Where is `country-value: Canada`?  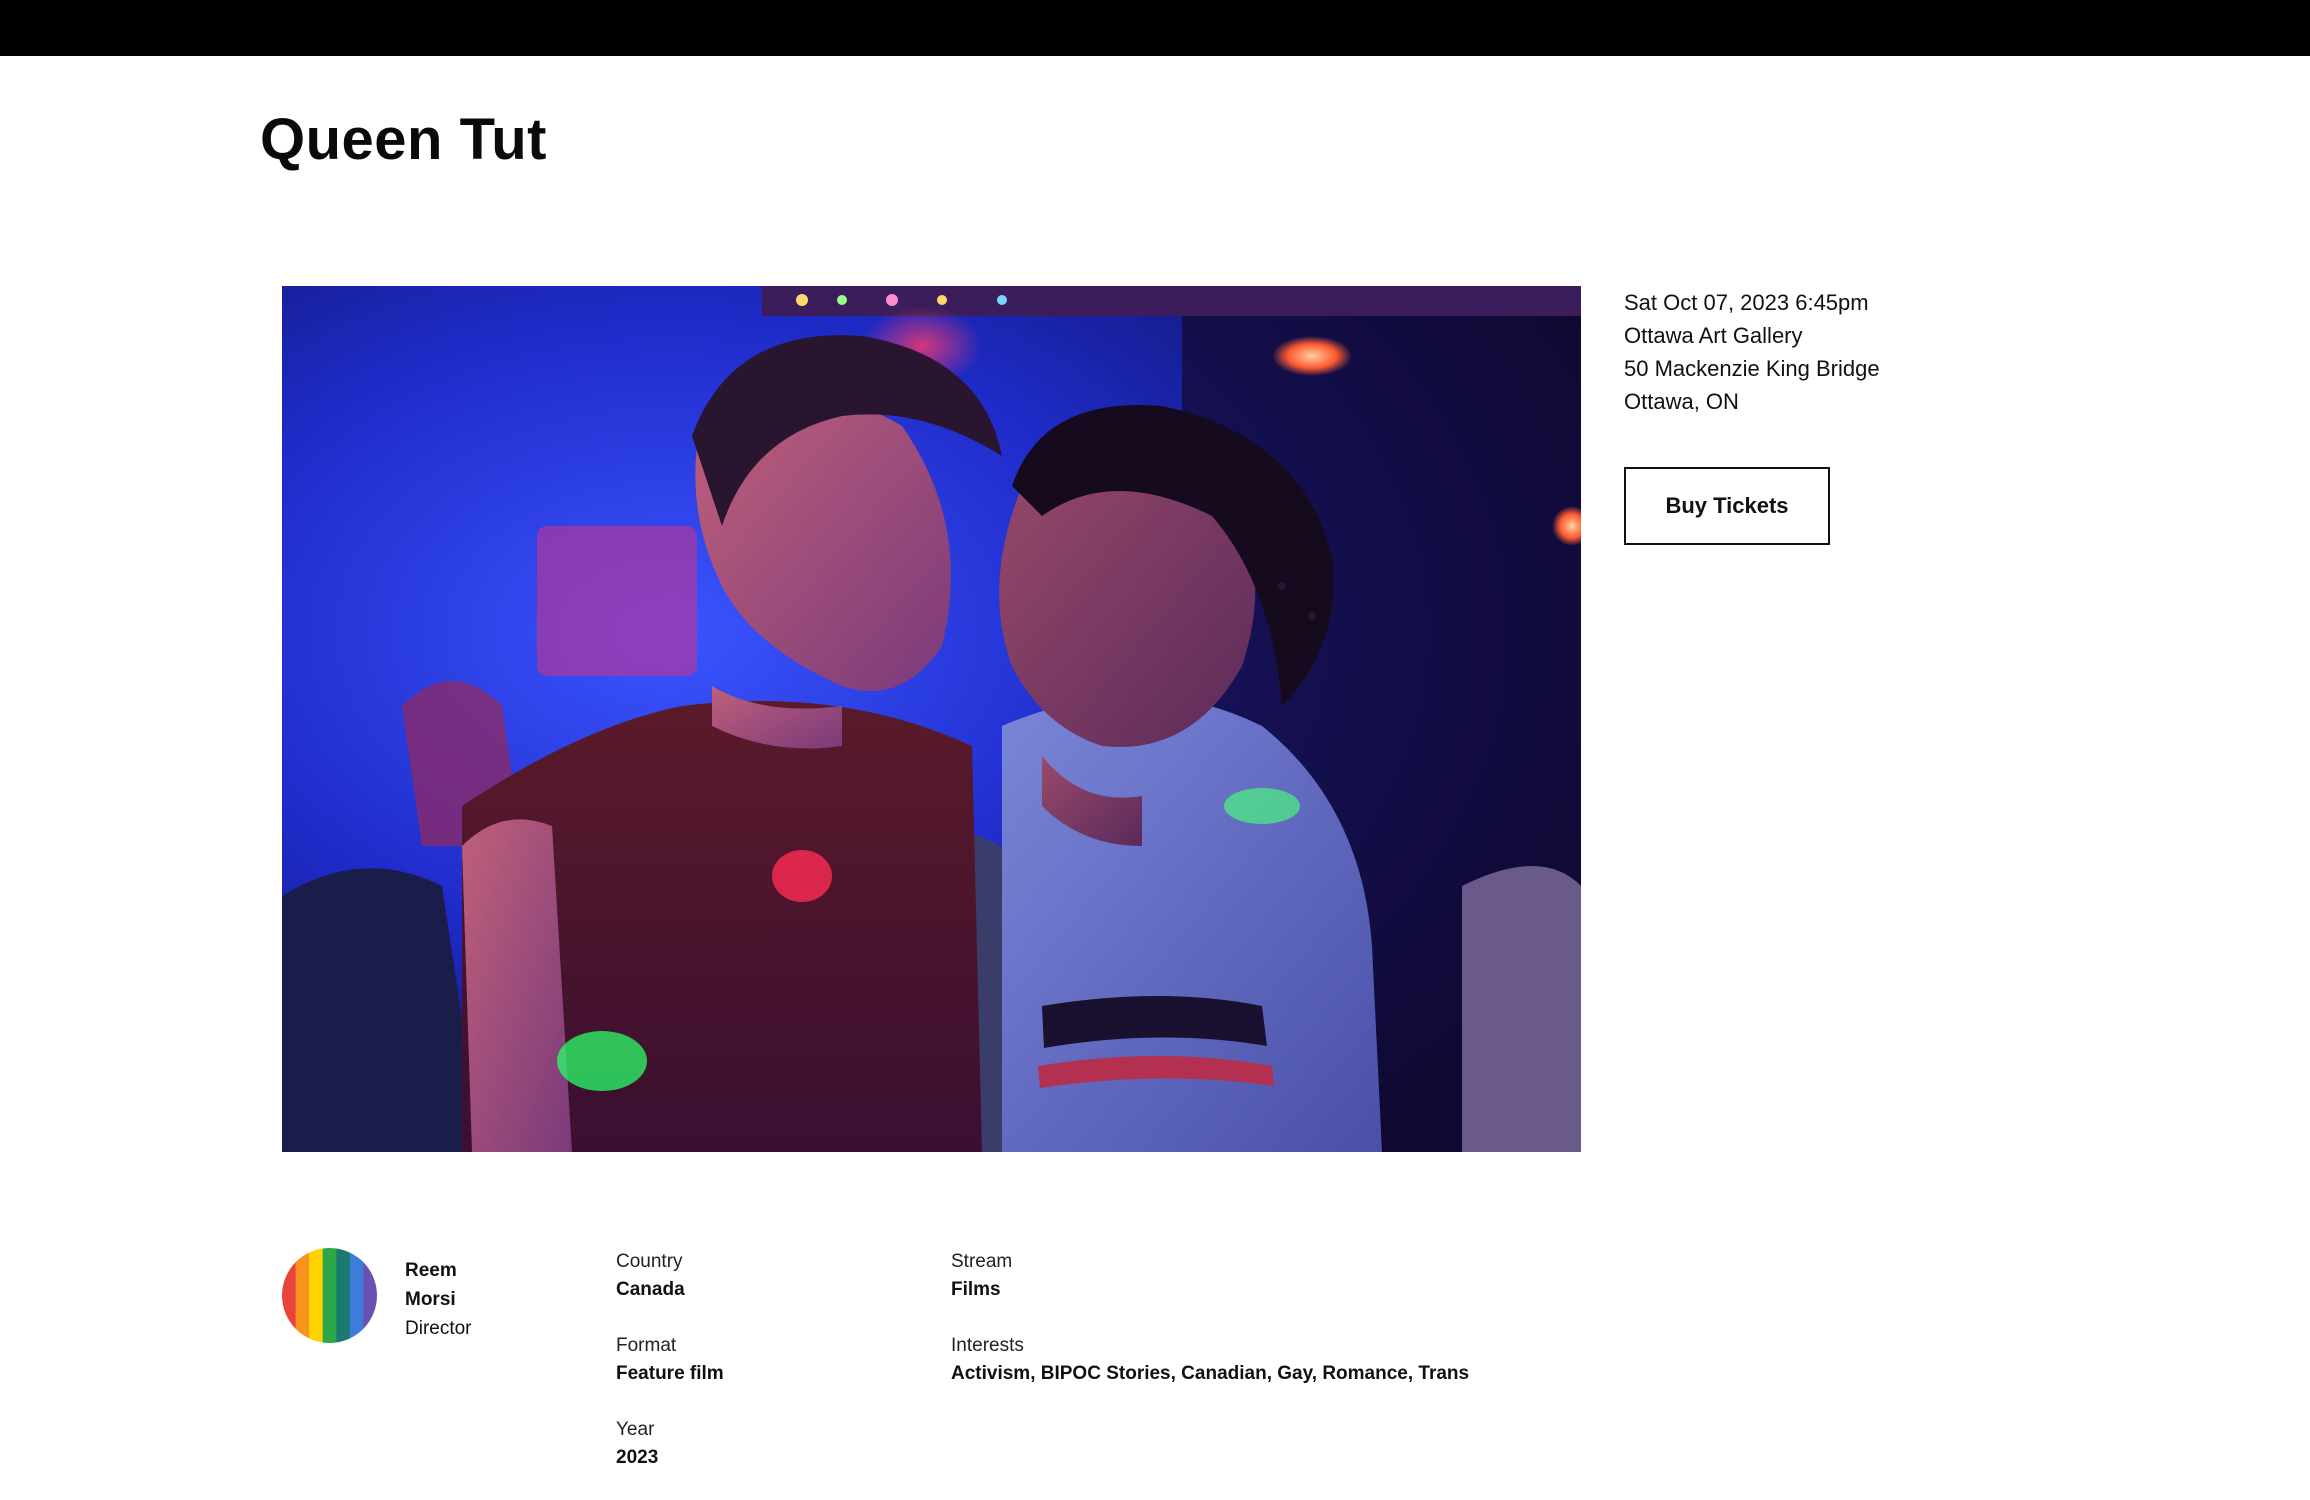
country-value: Canada is located at coordinates (650, 1289).